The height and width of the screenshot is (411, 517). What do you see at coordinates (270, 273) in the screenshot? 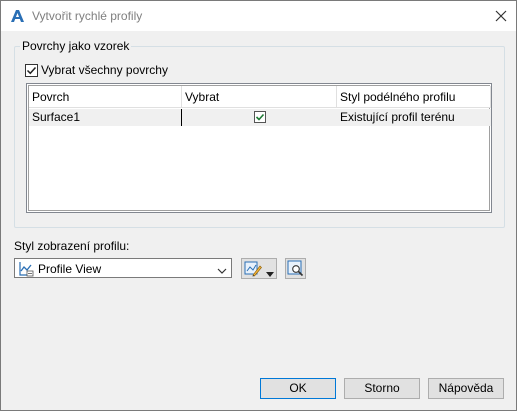
I see `dropdown-arrow-icon` at bounding box center [270, 273].